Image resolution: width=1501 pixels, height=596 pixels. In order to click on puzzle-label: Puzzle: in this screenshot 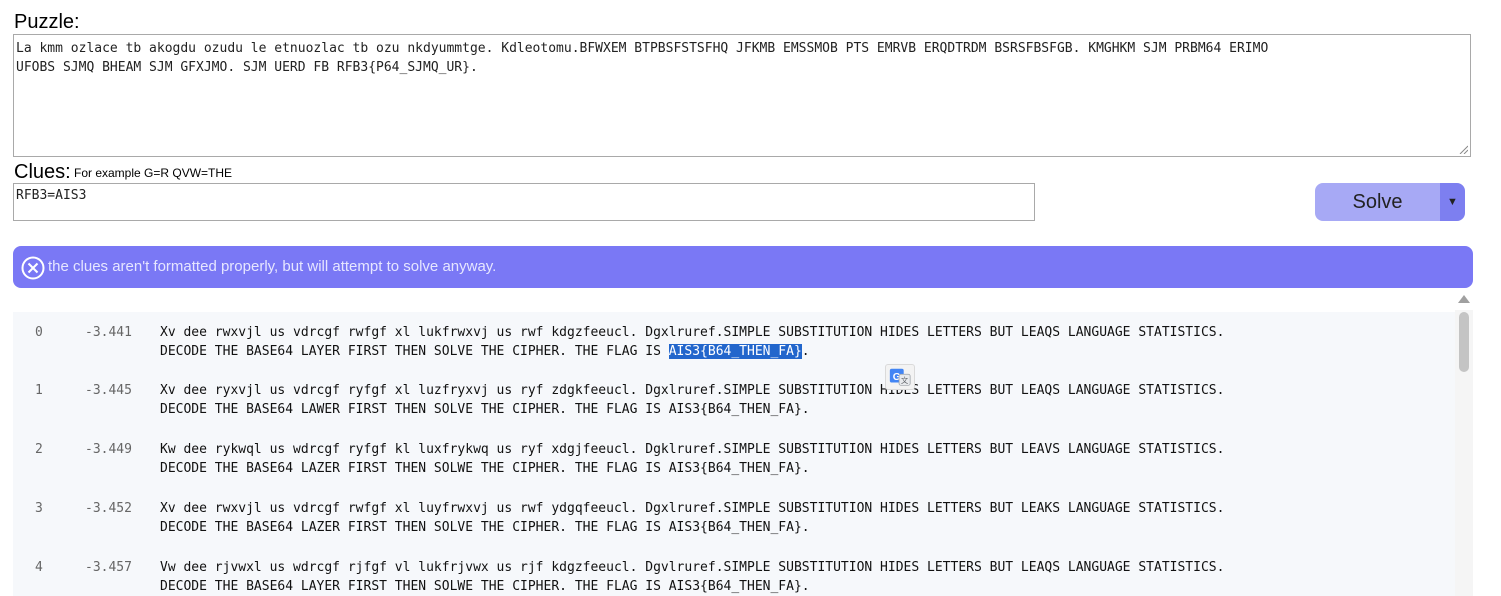, I will do `click(47, 22)`.